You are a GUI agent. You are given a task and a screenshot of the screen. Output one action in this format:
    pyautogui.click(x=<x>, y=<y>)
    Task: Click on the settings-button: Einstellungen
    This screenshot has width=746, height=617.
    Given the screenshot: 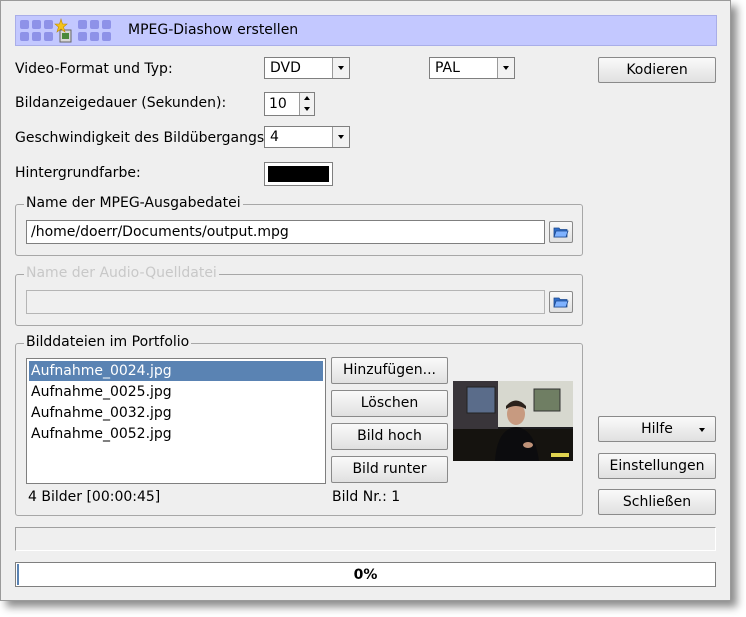 What is the action you would take?
    pyautogui.click(x=657, y=466)
    